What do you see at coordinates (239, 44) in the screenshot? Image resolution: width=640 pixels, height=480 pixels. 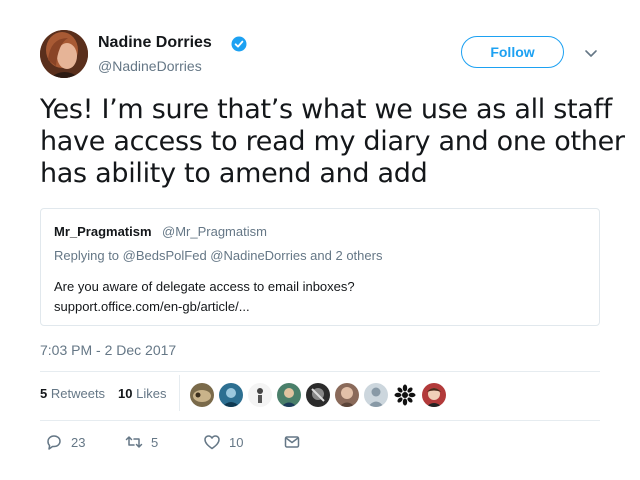 I see `verified-badge-icon` at bounding box center [239, 44].